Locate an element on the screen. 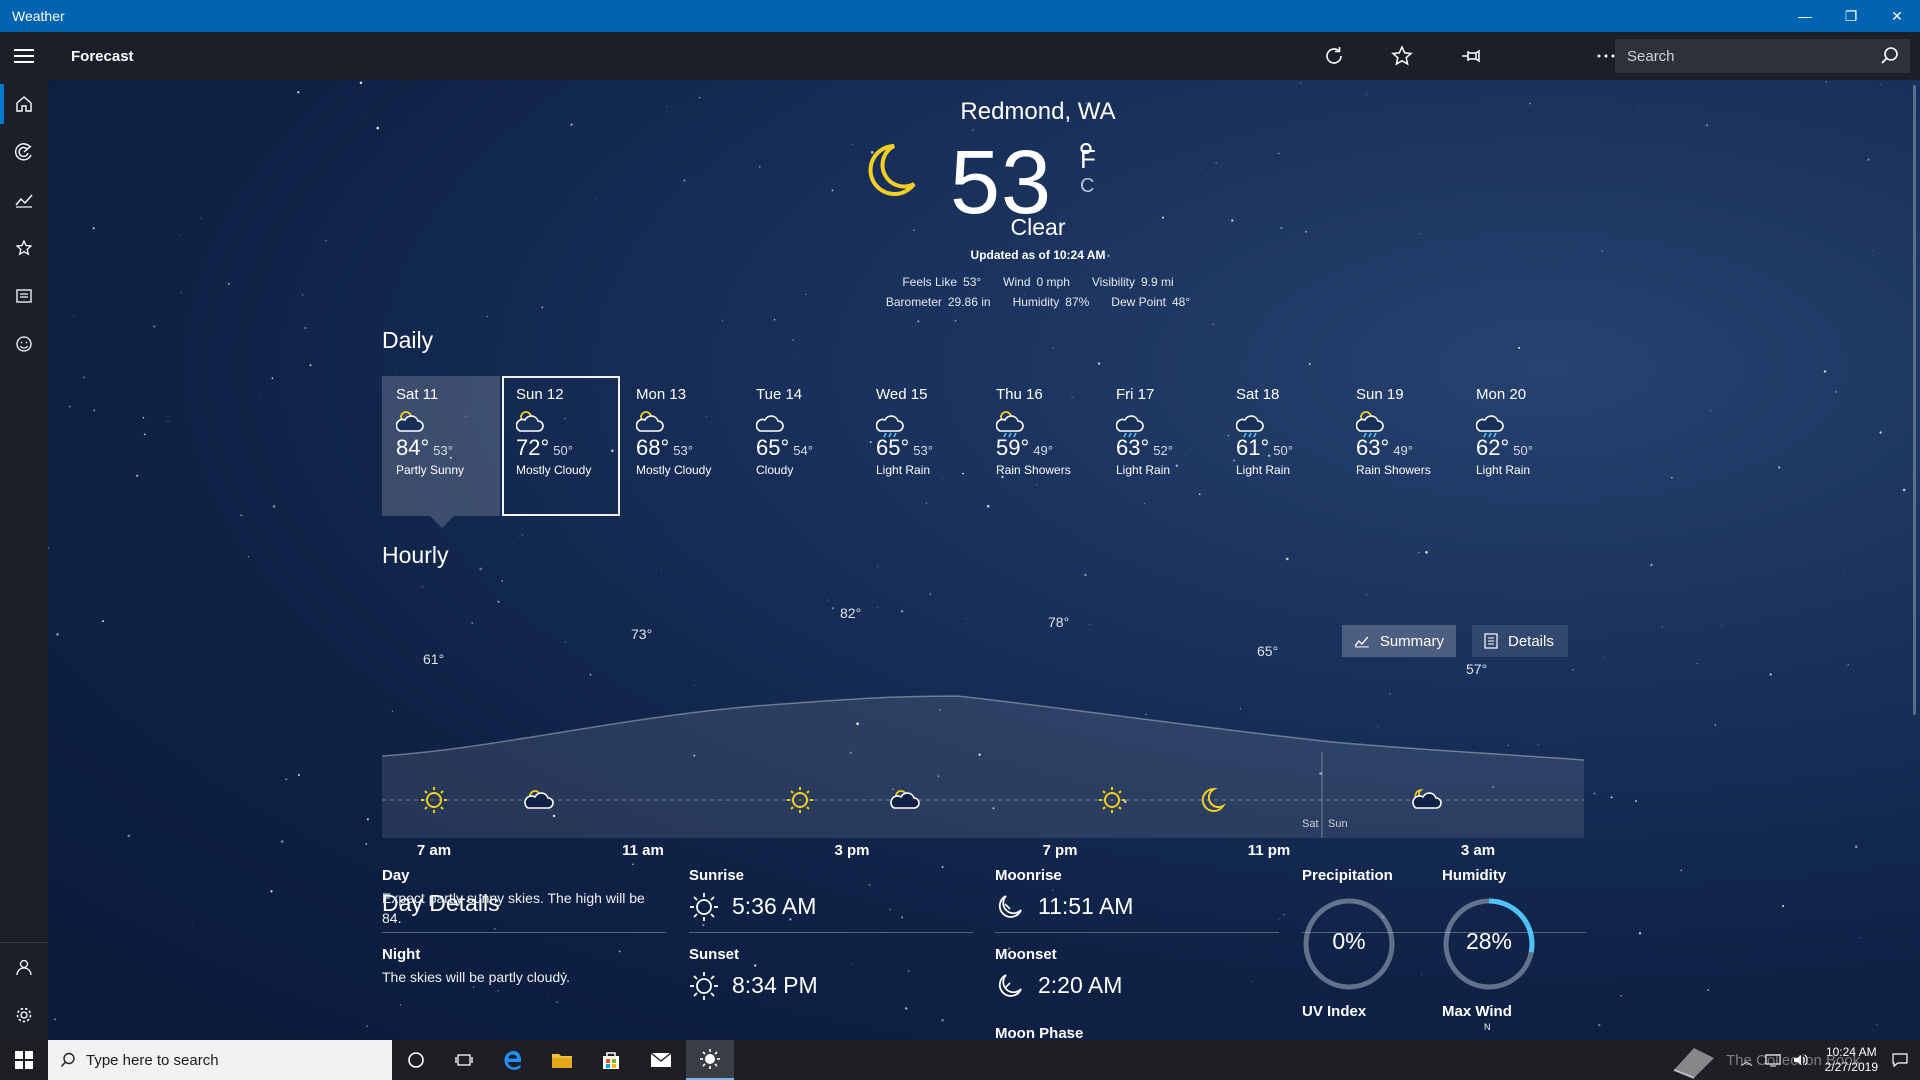 The image size is (1920, 1080). day-high: 59° is located at coordinates (1013, 447).